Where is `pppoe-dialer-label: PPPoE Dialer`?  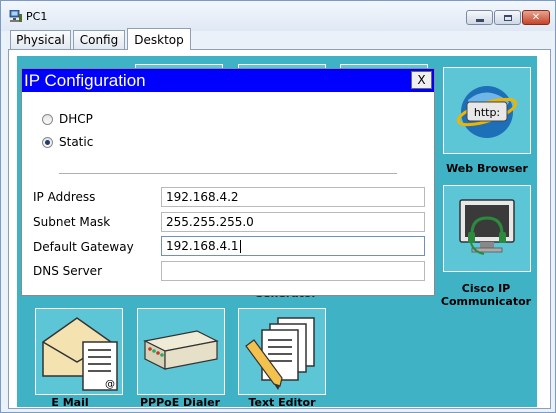
pppoe-dialer-label: PPPoE Dialer is located at coordinates (180, 402).